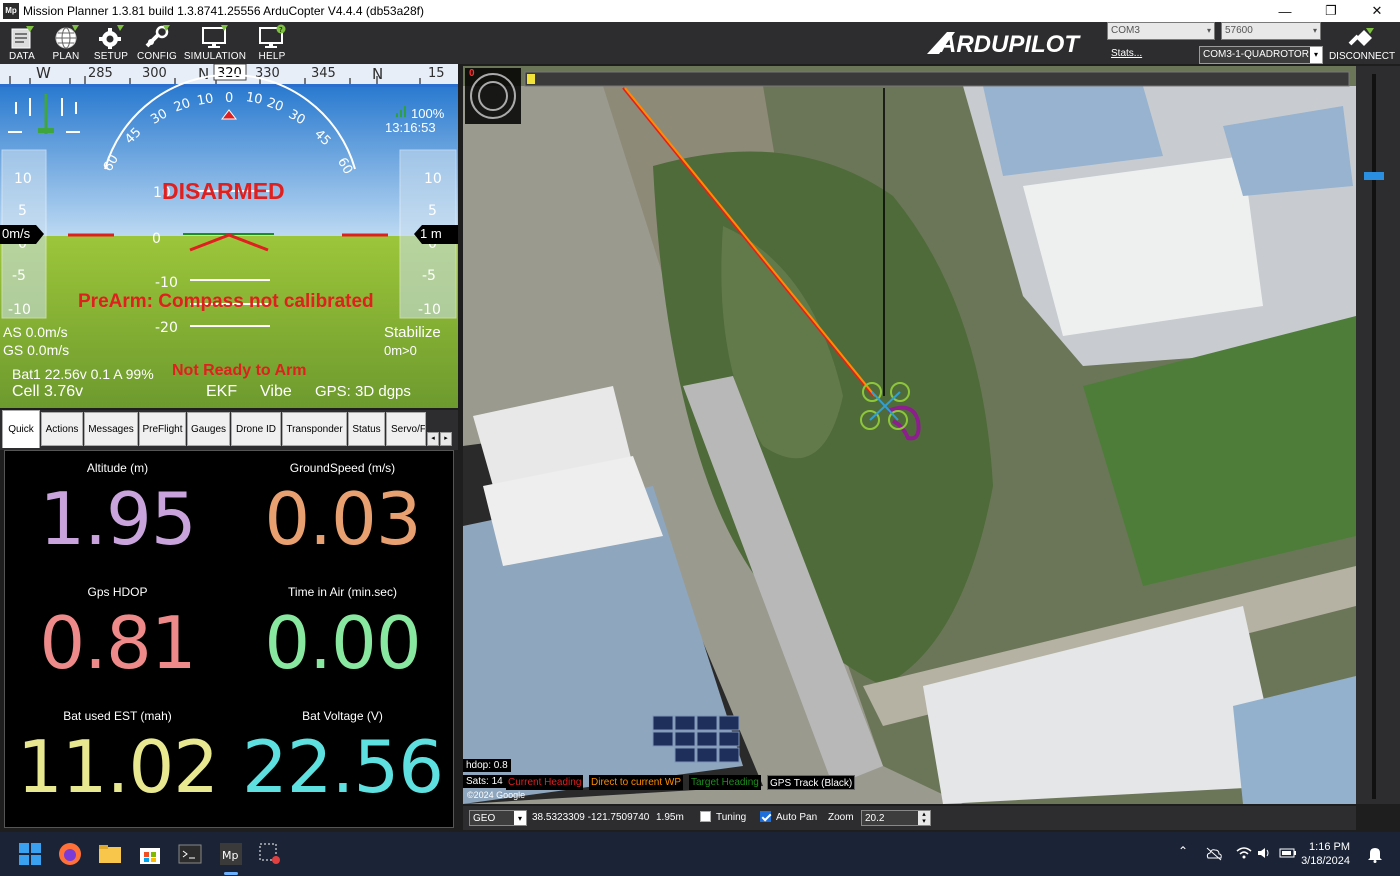  I want to click on quick-groundspeed: GroundSpeed (m/s) 0.03, so click(342, 513).